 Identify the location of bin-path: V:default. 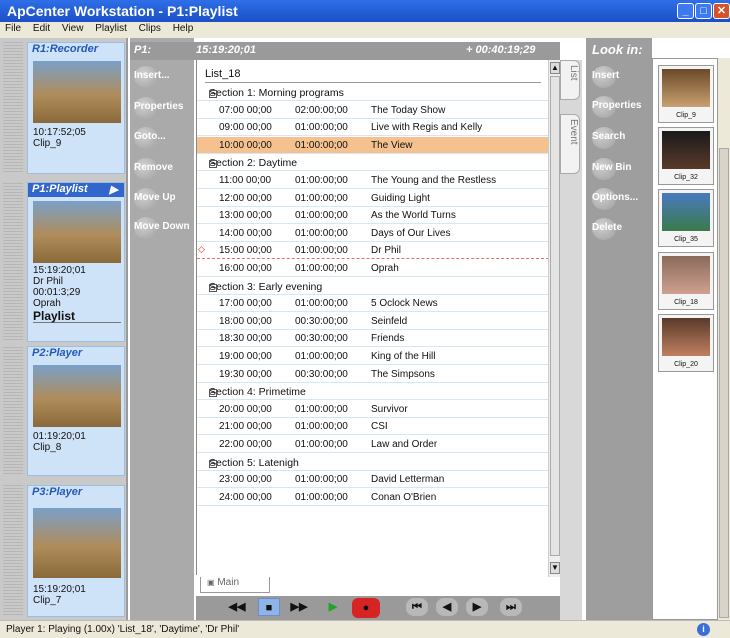
(683, 48).